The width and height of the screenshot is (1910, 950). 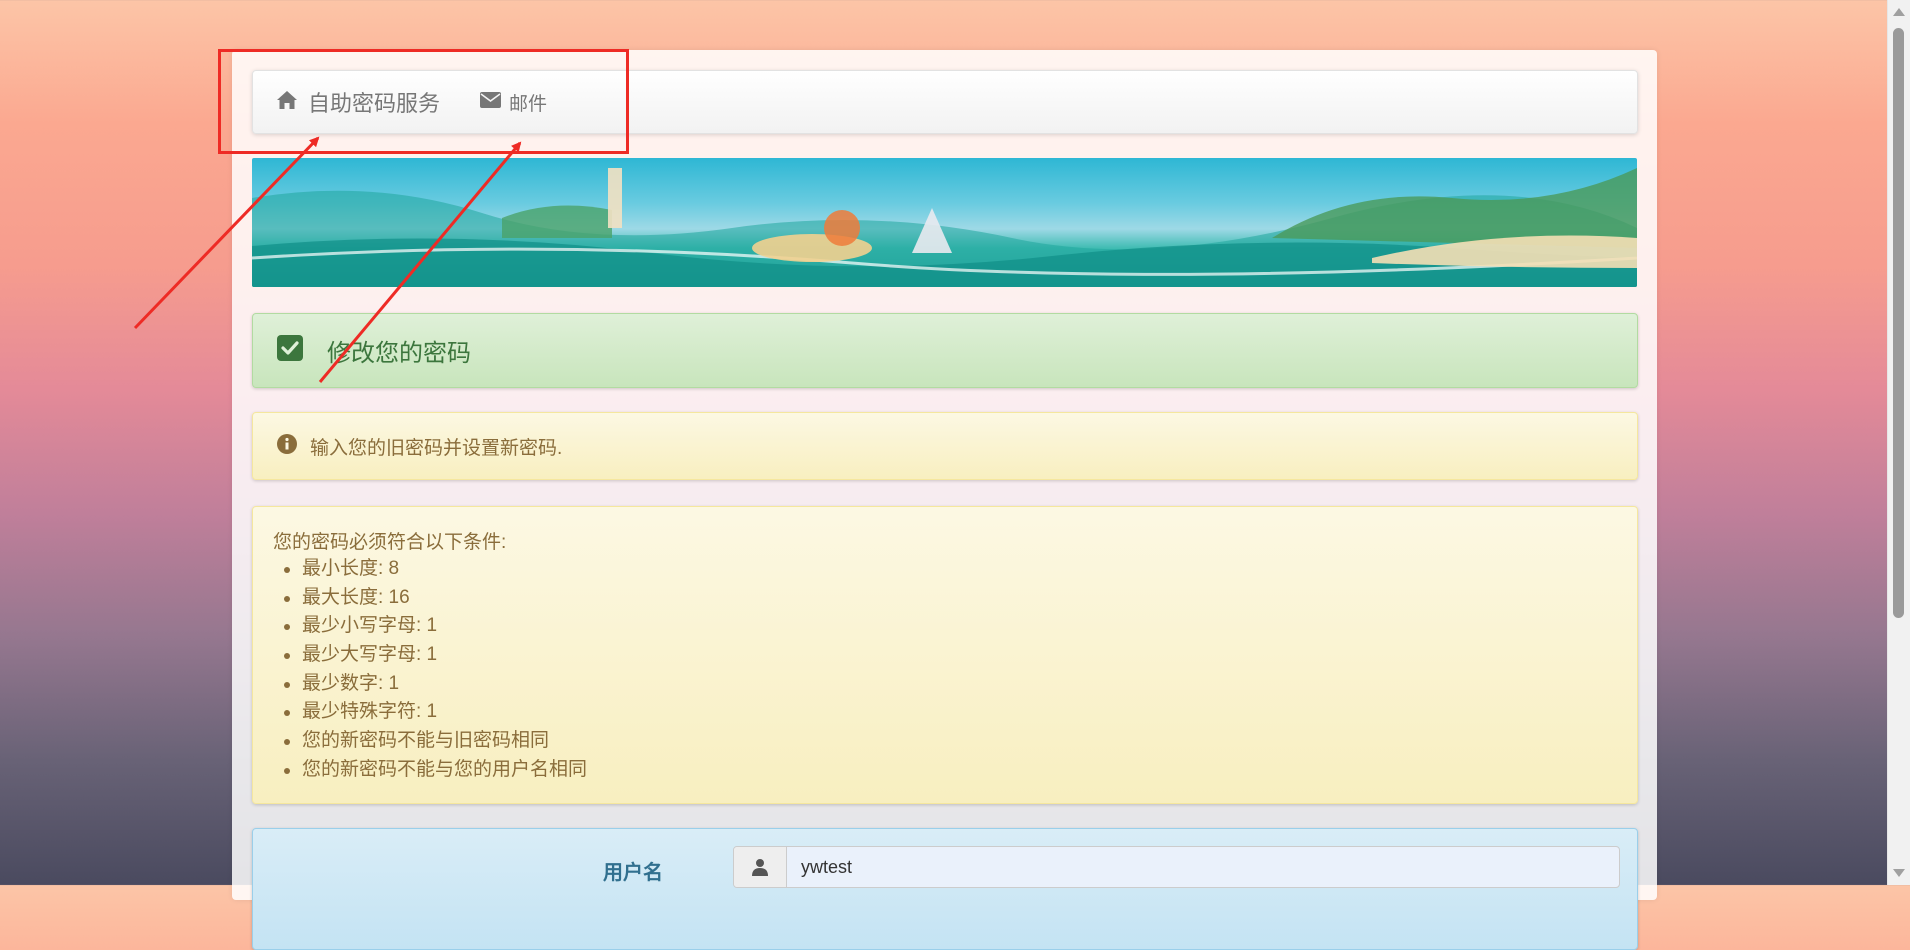 What do you see at coordinates (374, 103) in the screenshot?
I see `home-nav-label: 自助密码服务` at bounding box center [374, 103].